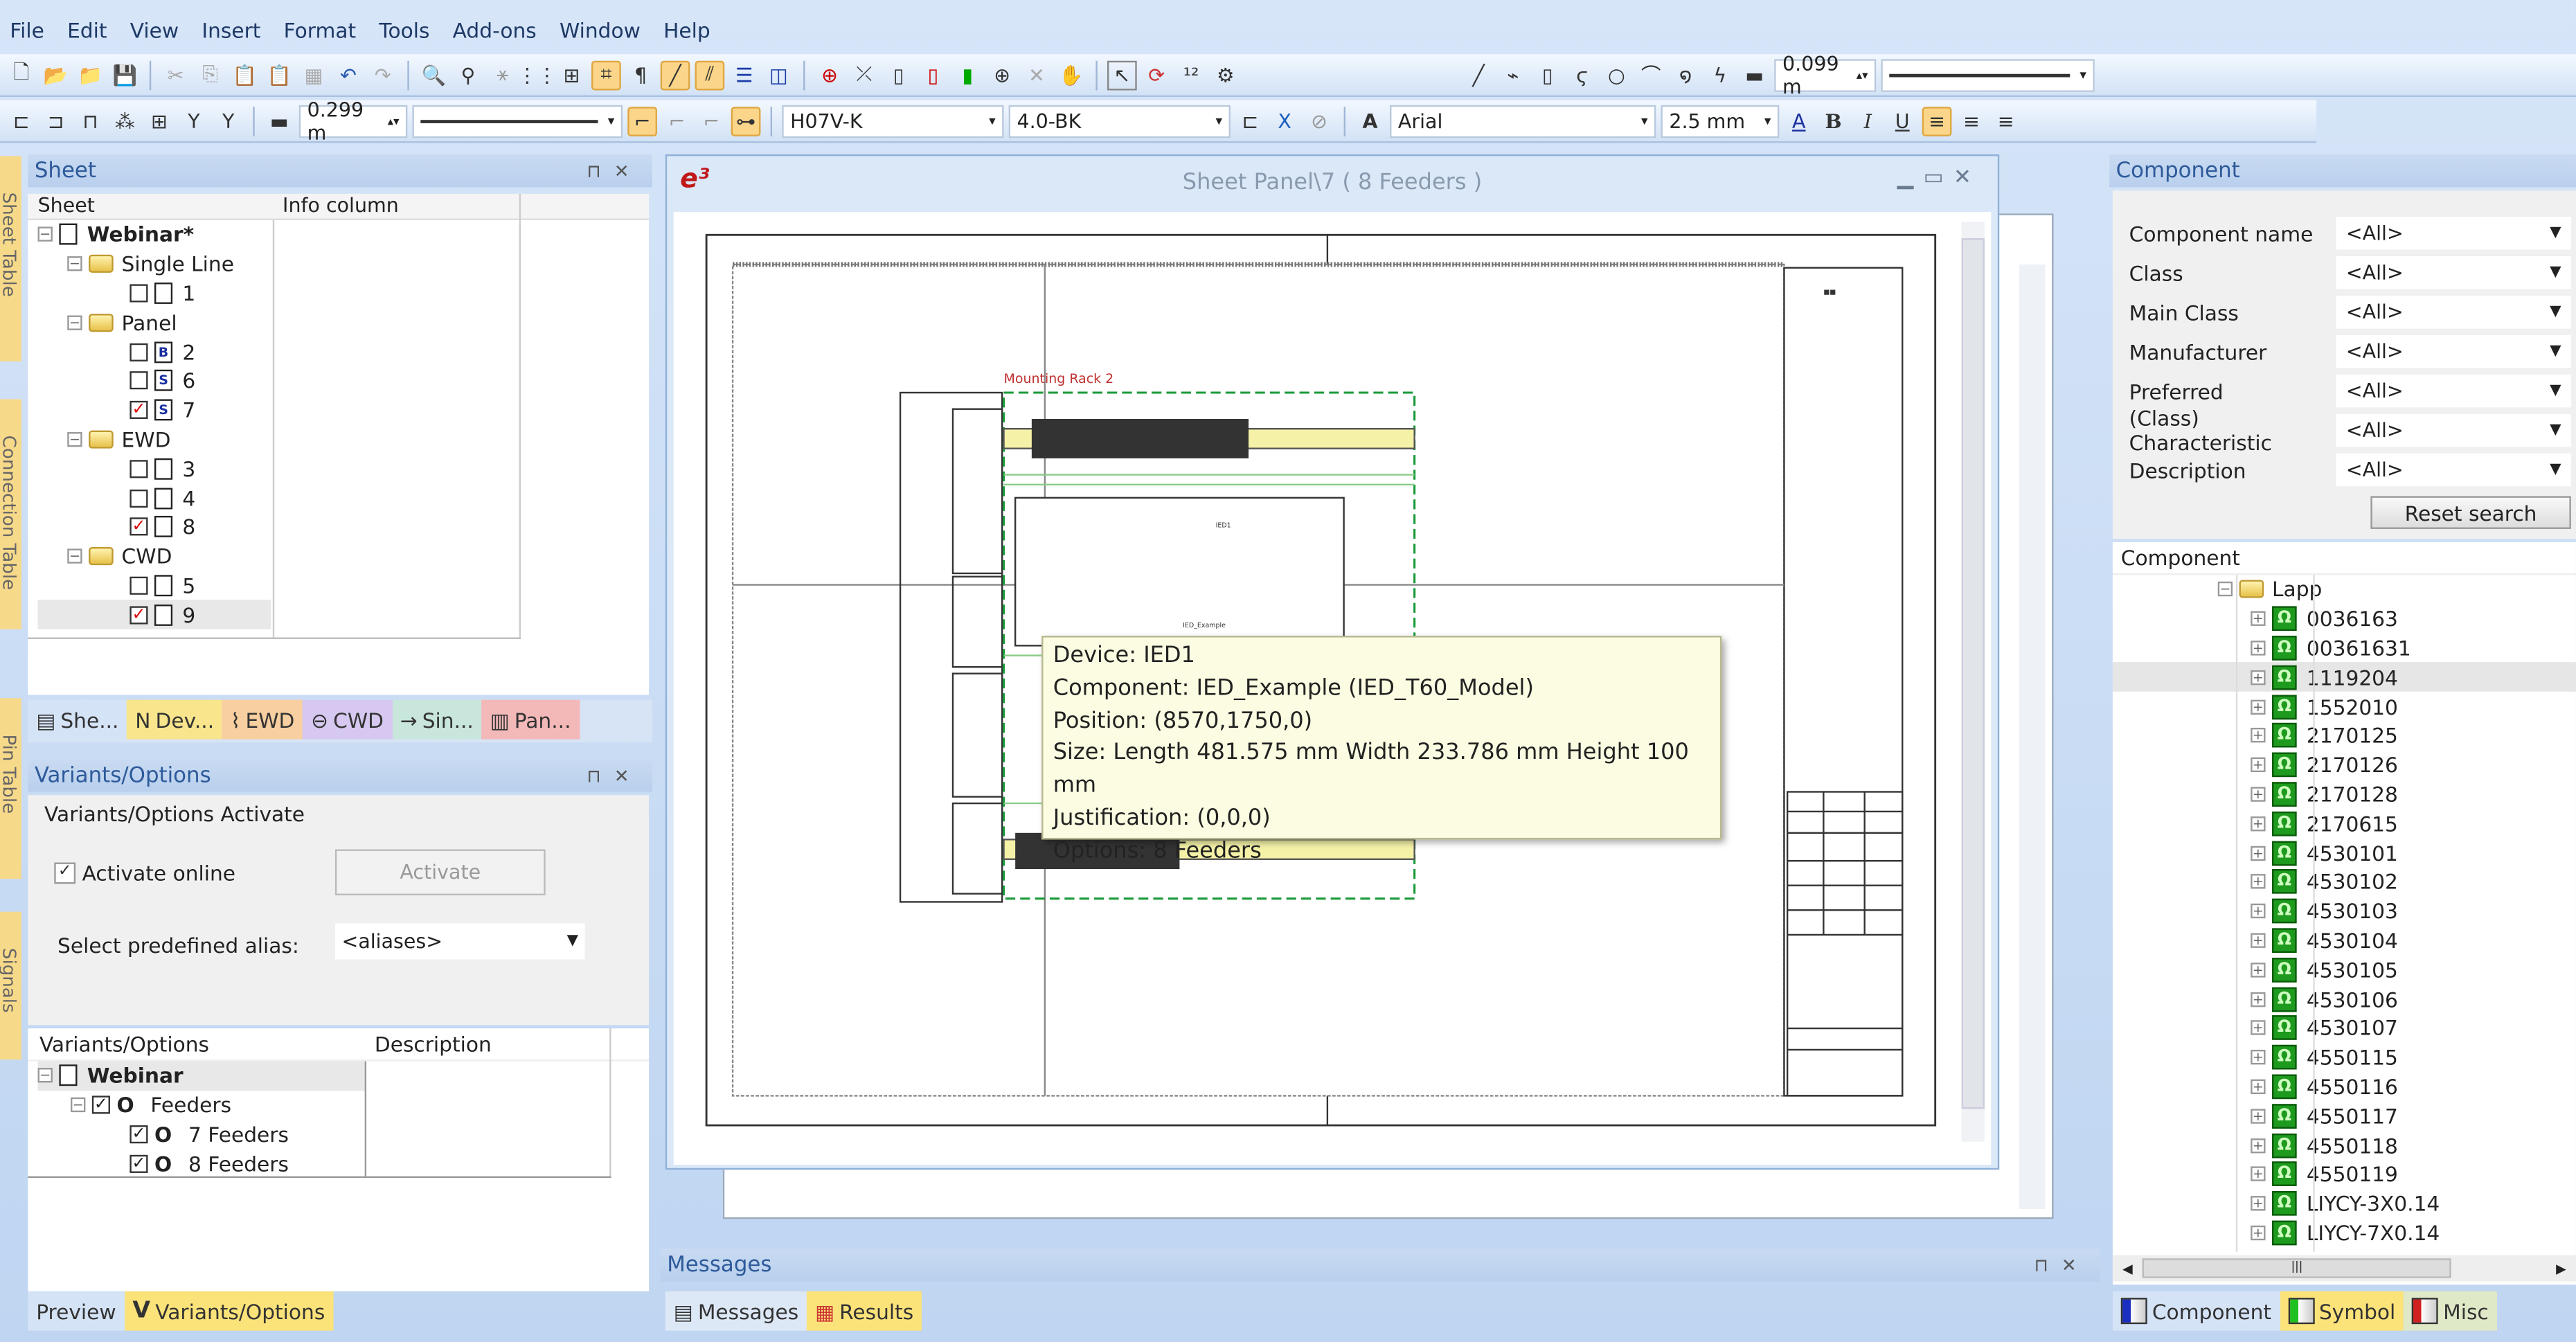 This screenshot has height=1342, width=2576. Describe the element at coordinates (517, 121) in the screenshot. I see `line-style-select: ▾` at that location.